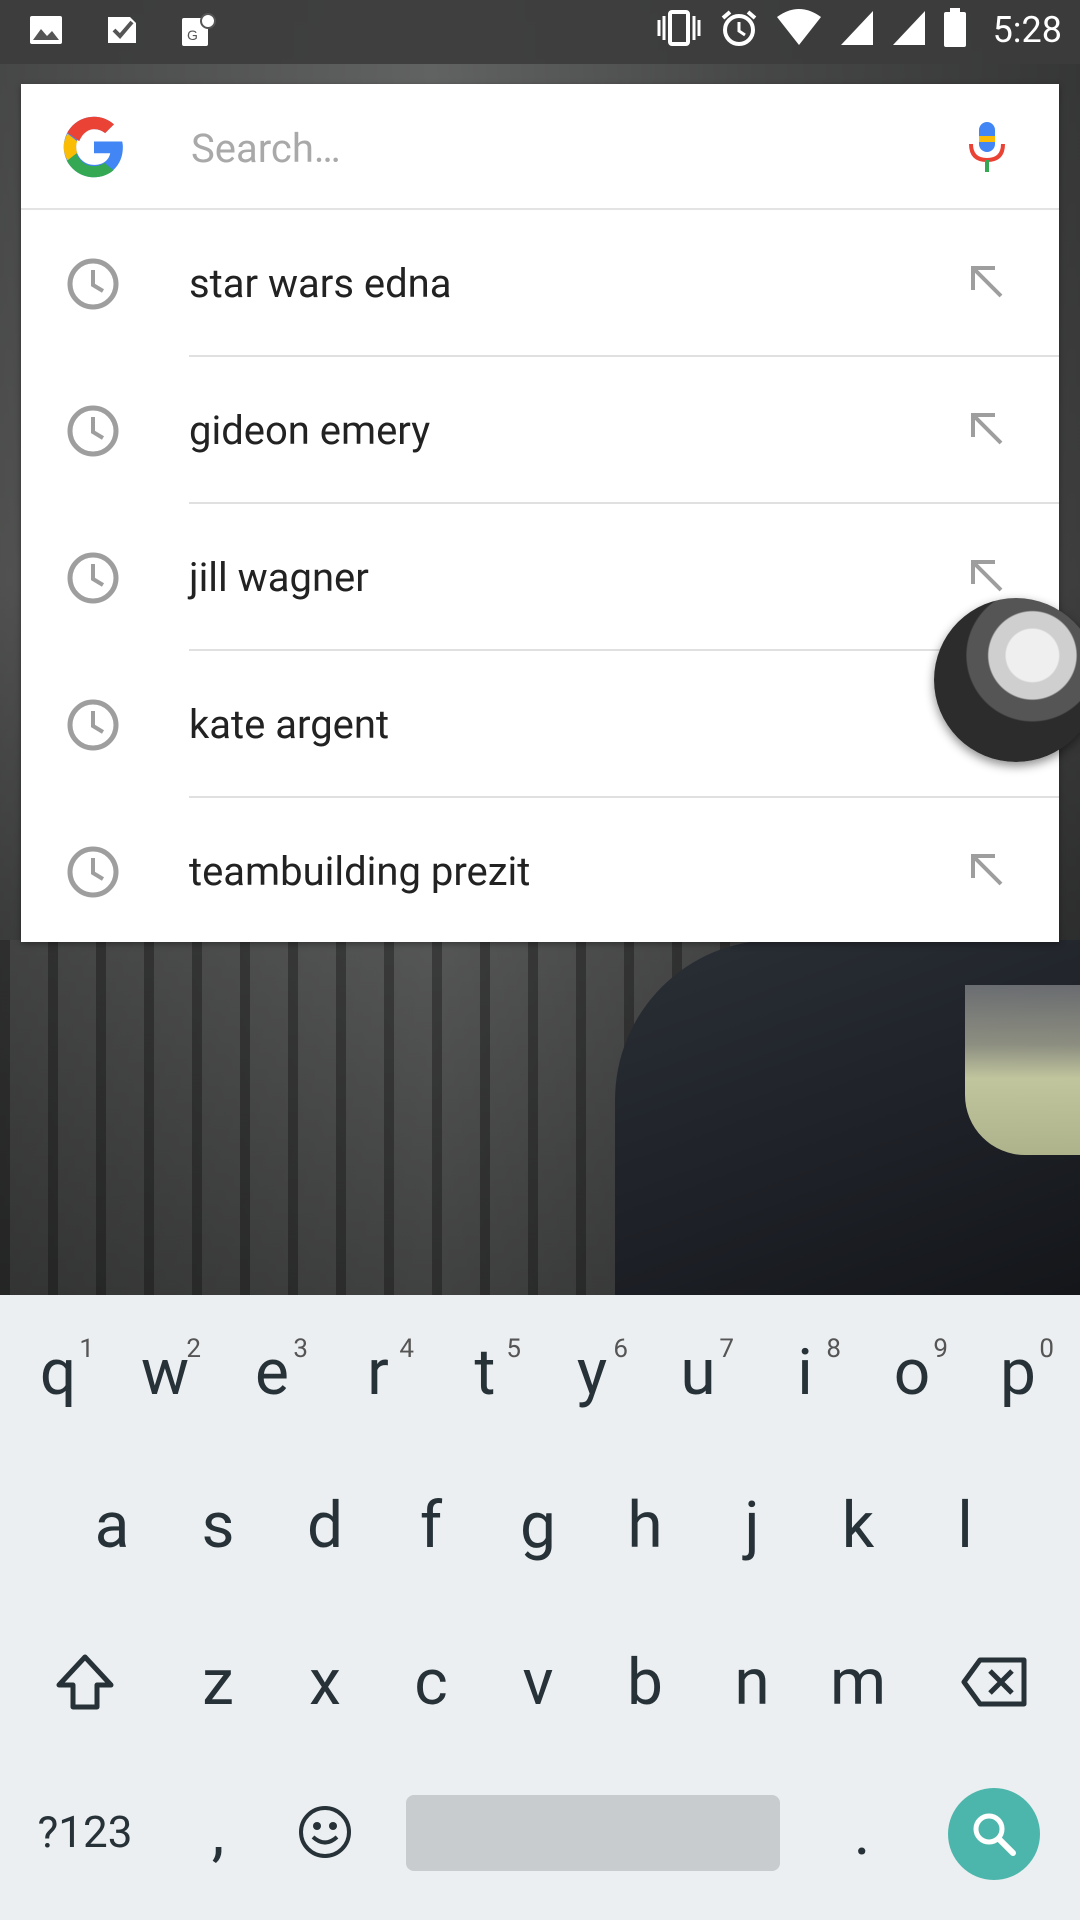 The image size is (1080, 1920). I want to click on key-h: h, so click(645, 1525).